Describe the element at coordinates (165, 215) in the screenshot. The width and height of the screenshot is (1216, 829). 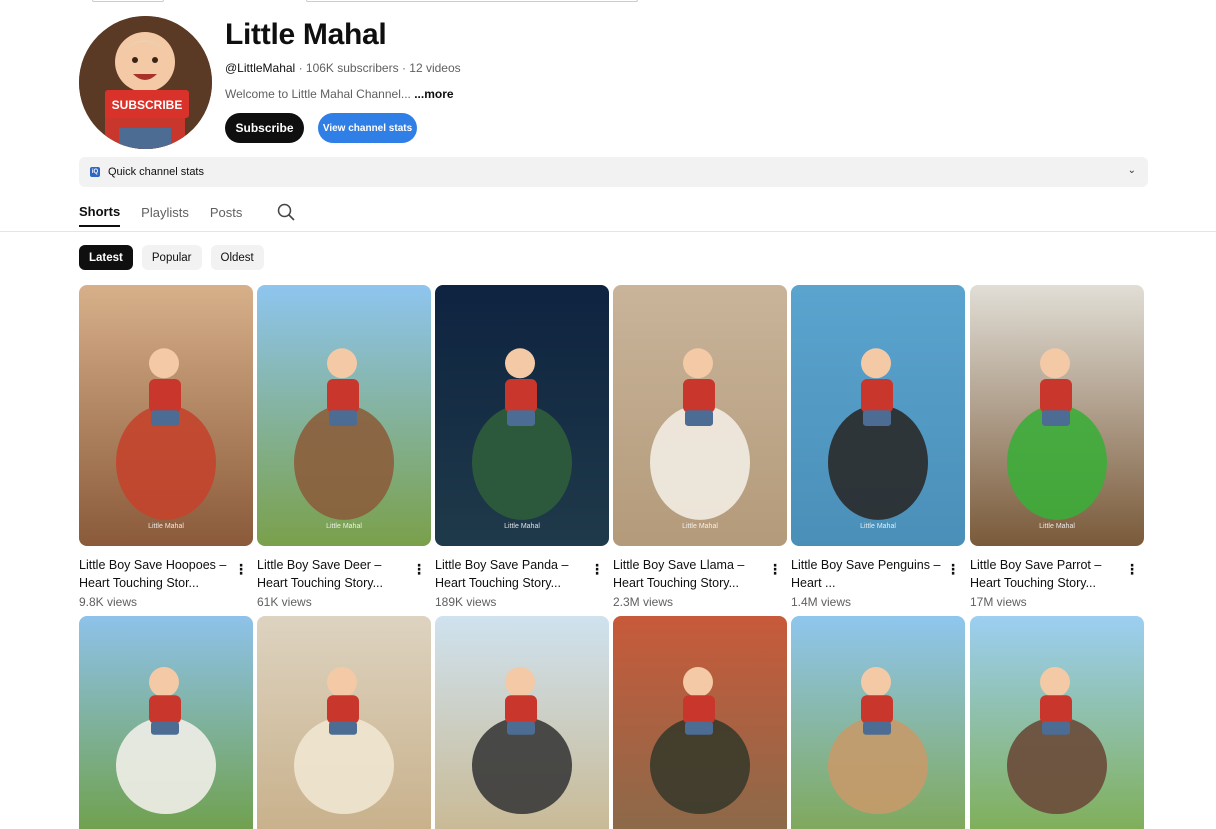
I see `tab-playlists: Playlists` at that location.